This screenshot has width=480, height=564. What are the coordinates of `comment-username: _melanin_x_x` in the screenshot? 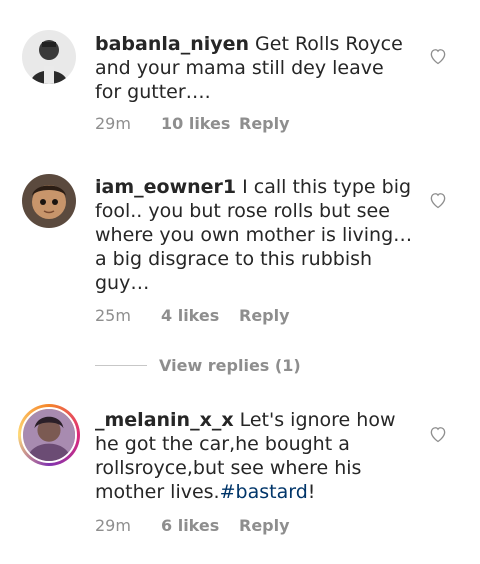 It's located at (164, 420).